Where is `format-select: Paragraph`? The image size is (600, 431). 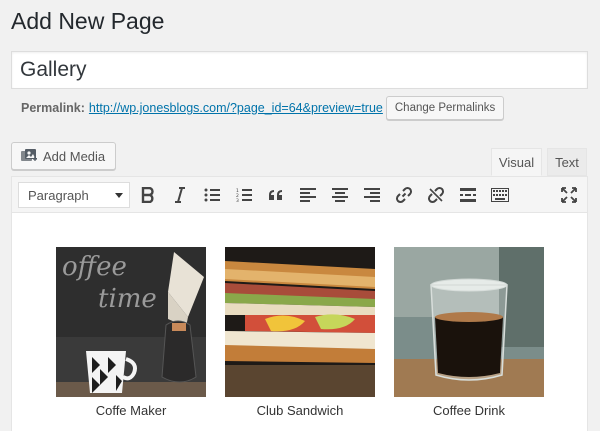
format-select: Paragraph is located at coordinates (74, 195).